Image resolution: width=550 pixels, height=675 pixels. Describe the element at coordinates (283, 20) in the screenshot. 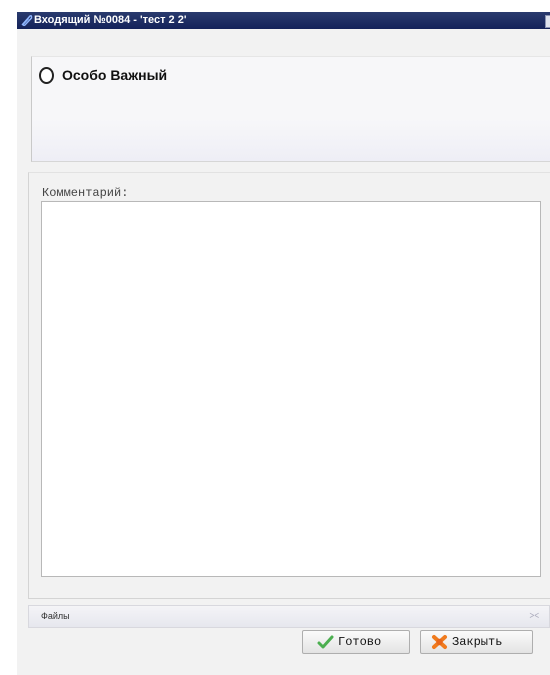

I see `window-titlebar: Входящий №0084 - 'тест 2 2'` at that location.